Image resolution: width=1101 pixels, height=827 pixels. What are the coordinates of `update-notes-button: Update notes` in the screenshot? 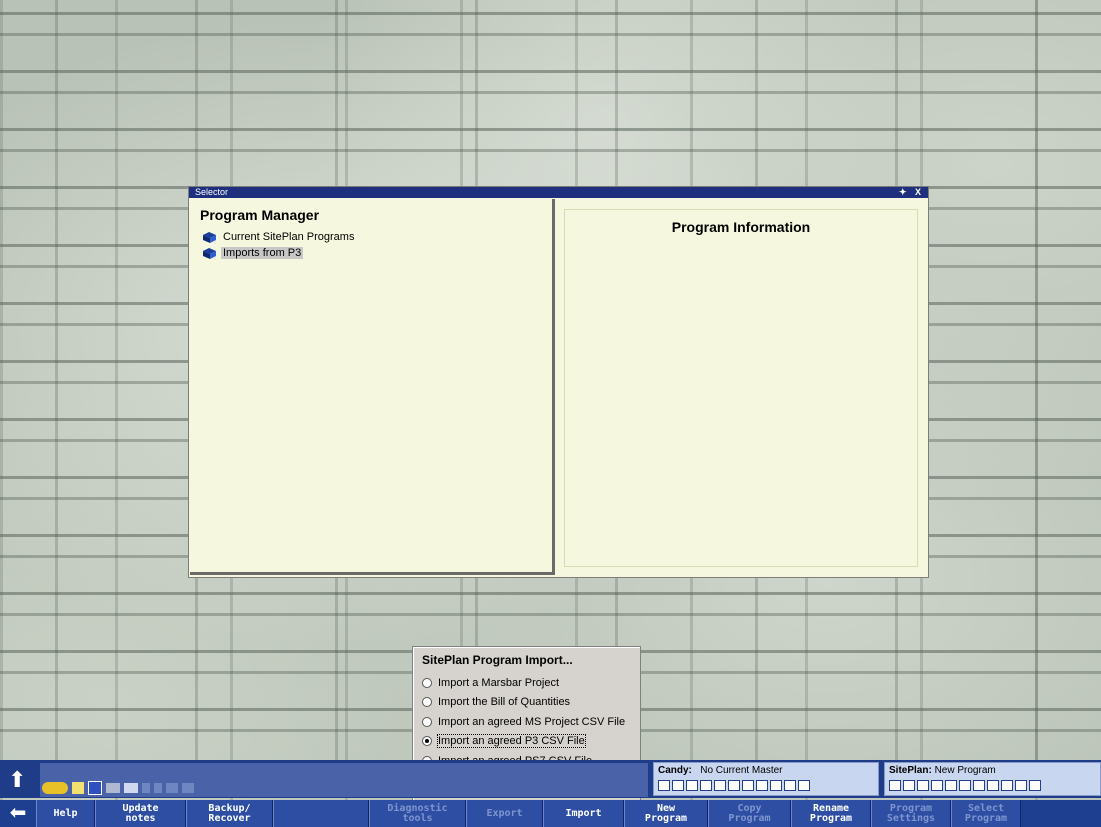 It's located at (140, 813).